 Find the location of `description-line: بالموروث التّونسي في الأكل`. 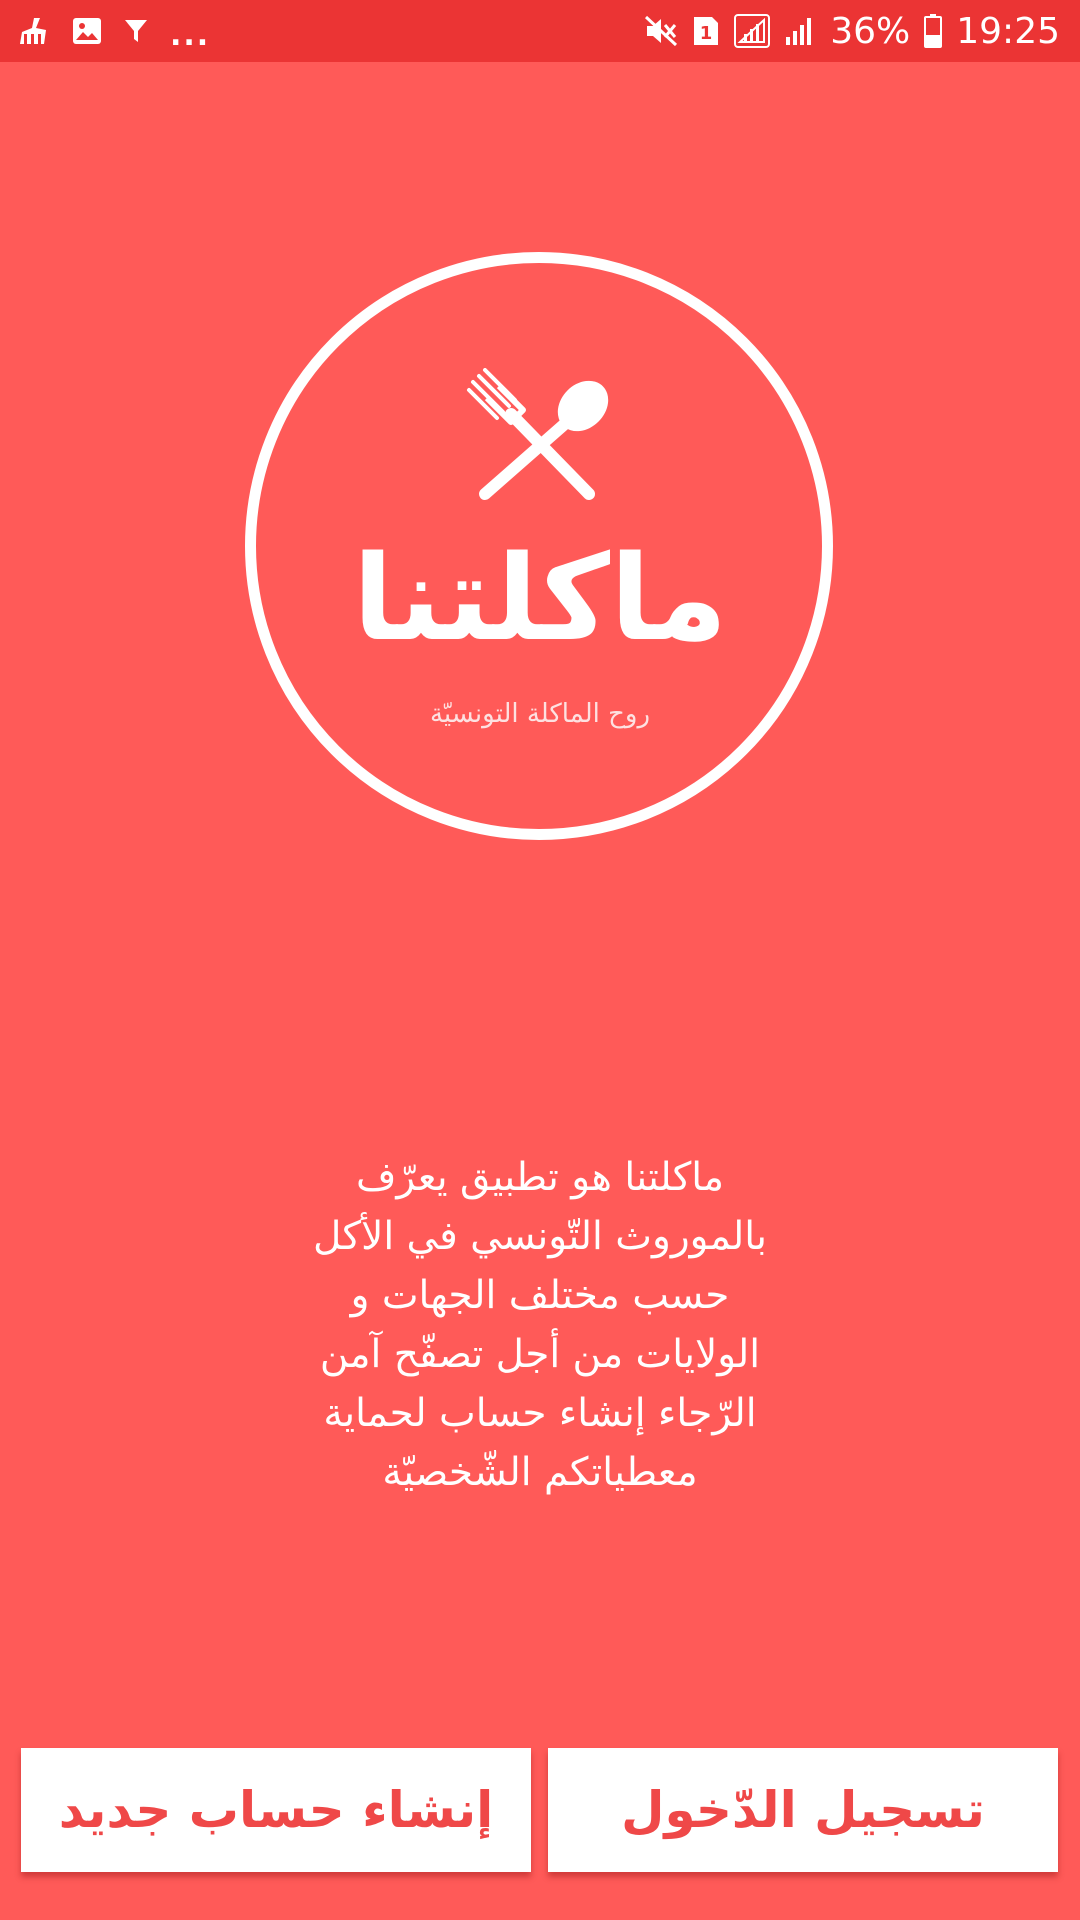

description-line: بالموروث التّونسي في الأكل is located at coordinates (539, 1236).